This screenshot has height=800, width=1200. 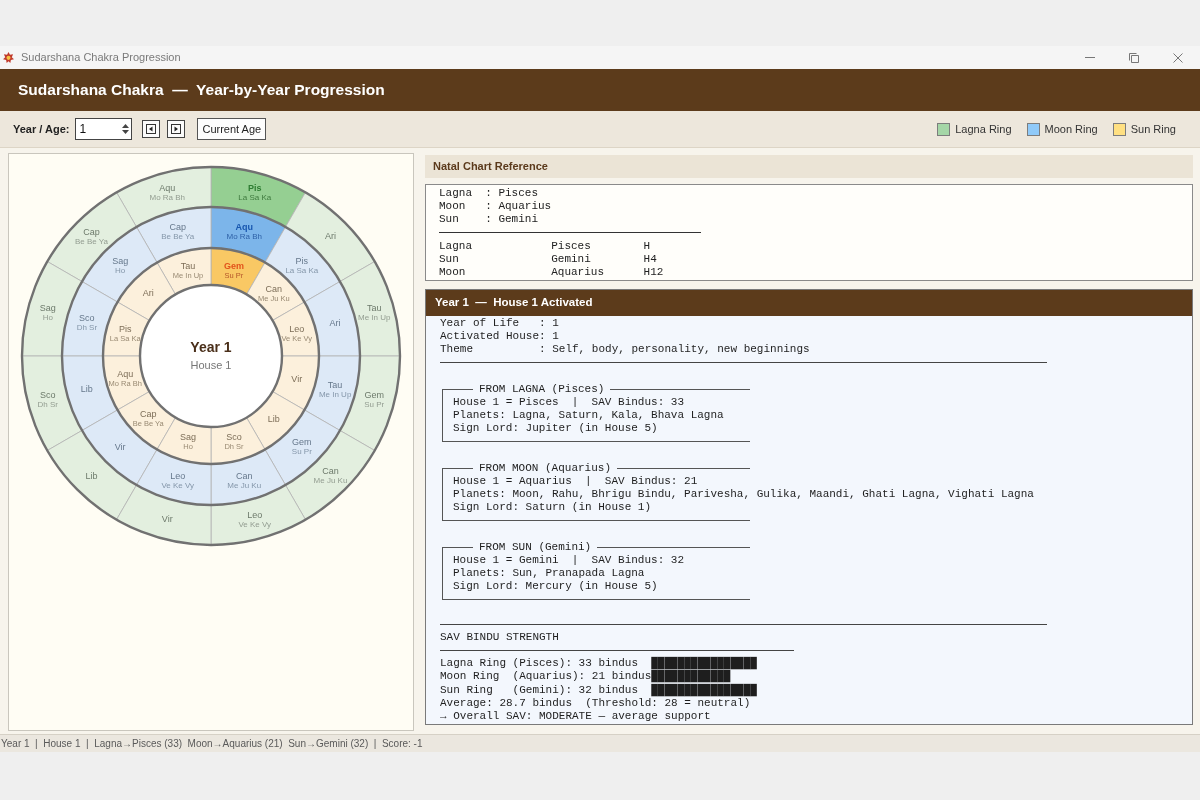 What do you see at coordinates (549, 574) in the screenshot?
I see `section-line: Planets: Sun, Pranapada Lagna` at bounding box center [549, 574].